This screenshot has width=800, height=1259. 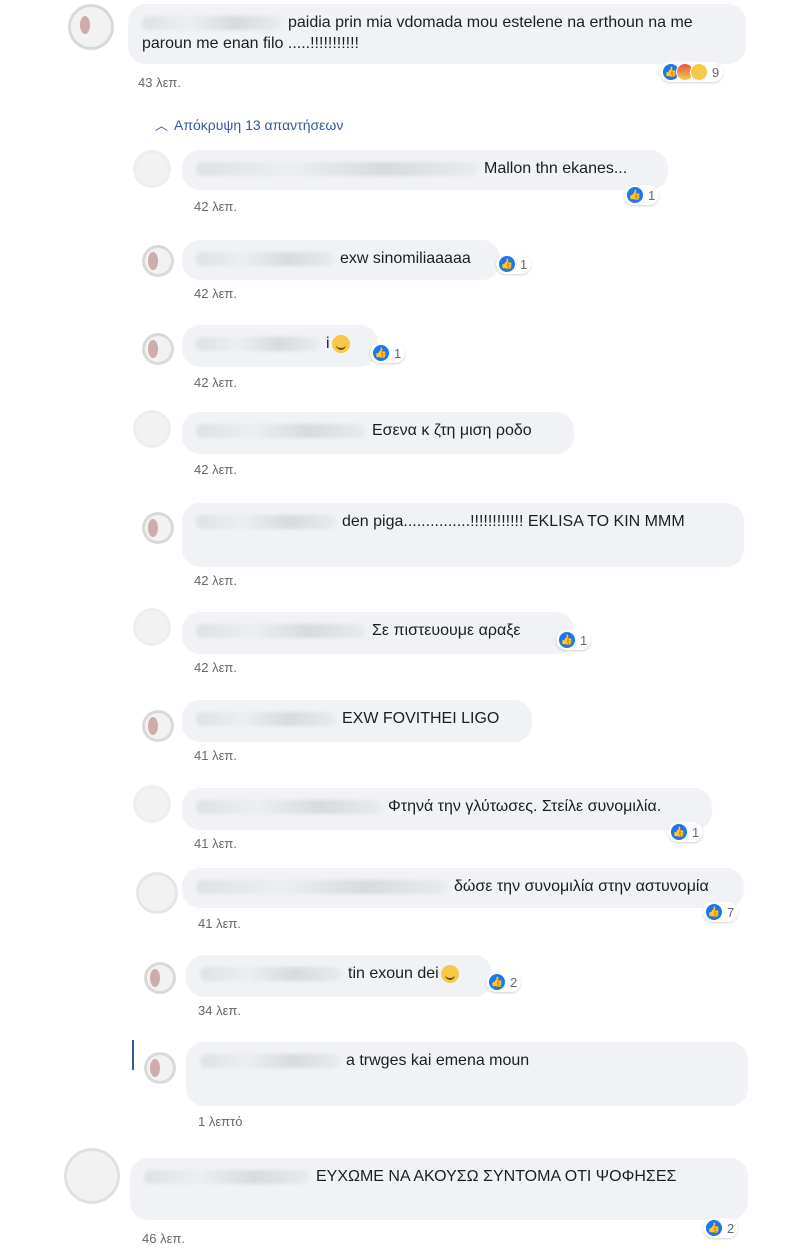 I want to click on new-comment-indicator, so click(x=133, y=1055).